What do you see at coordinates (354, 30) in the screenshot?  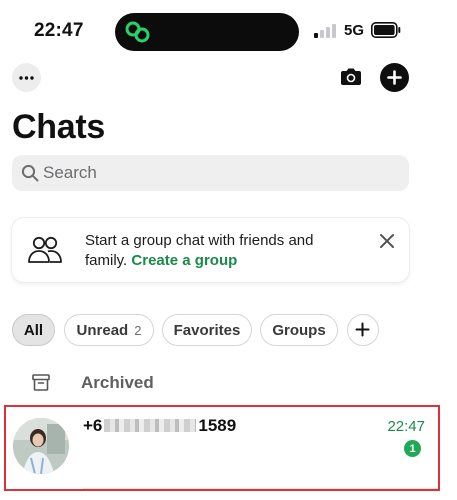 I see `network-type: 5G` at bounding box center [354, 30].